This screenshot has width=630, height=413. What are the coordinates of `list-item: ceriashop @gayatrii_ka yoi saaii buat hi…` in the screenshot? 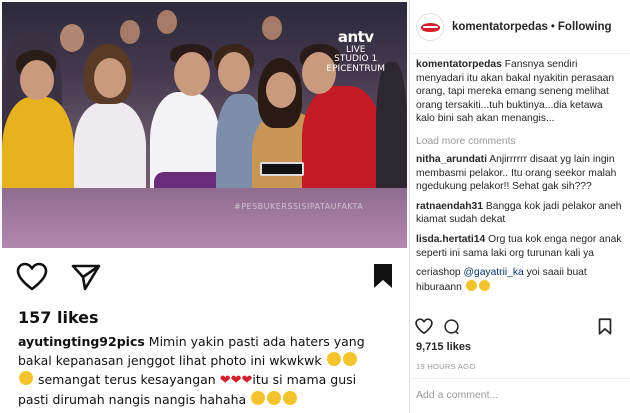 It's located at (519, 280).